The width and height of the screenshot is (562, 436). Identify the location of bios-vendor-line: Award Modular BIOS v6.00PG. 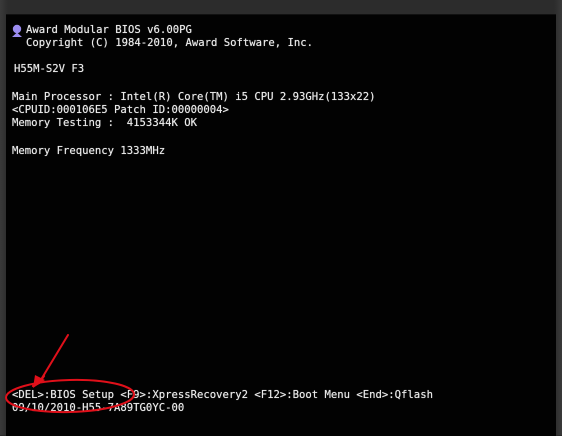
(109, 30).